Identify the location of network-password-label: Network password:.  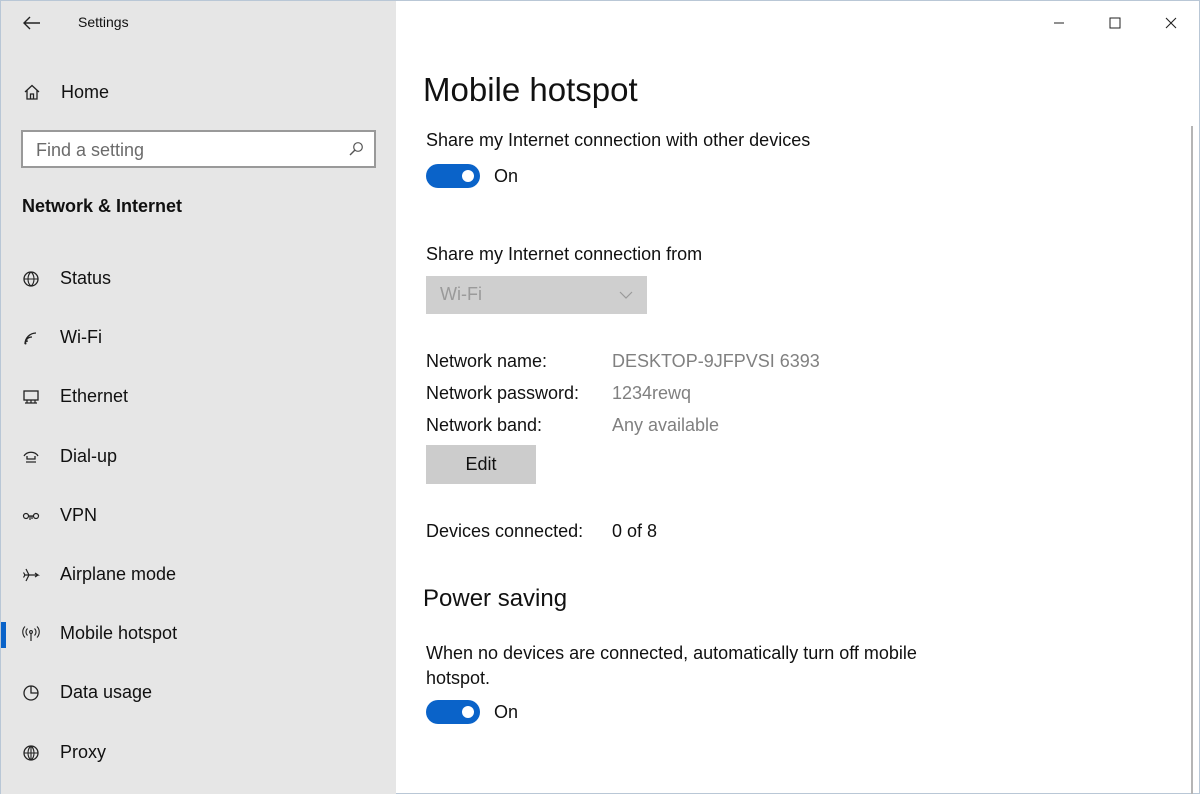
(503, 393).